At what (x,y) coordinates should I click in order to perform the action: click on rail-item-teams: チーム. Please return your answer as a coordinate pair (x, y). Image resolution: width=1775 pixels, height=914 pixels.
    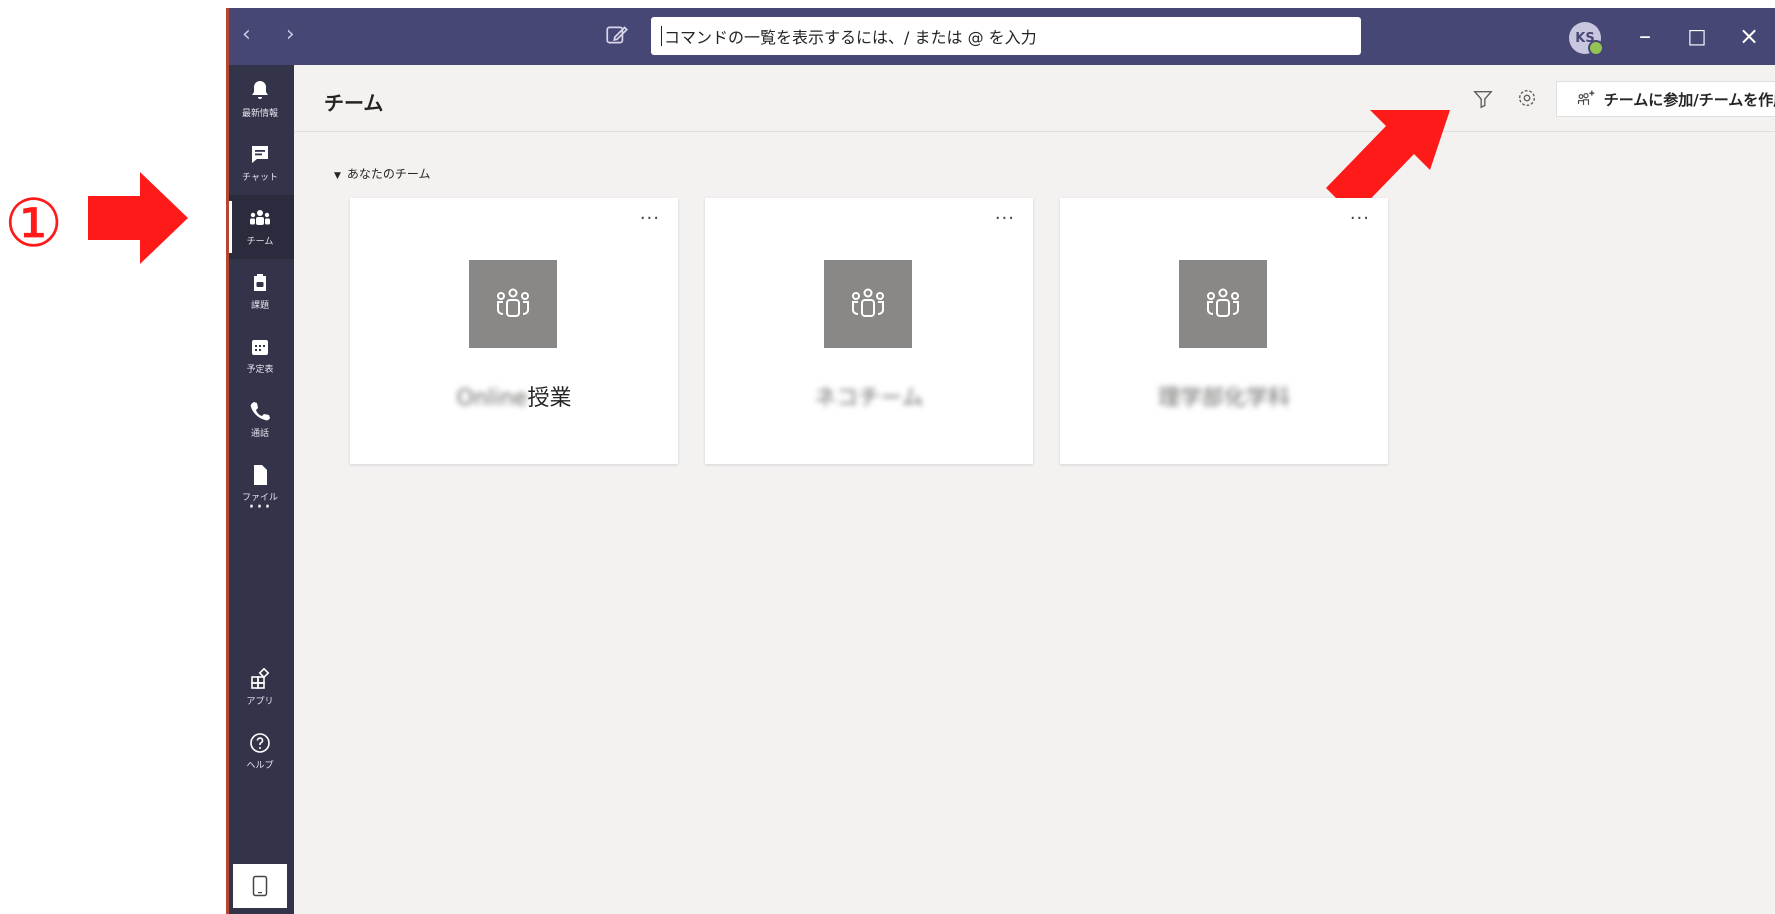
    Looking at the image, I should click on (260, 227).